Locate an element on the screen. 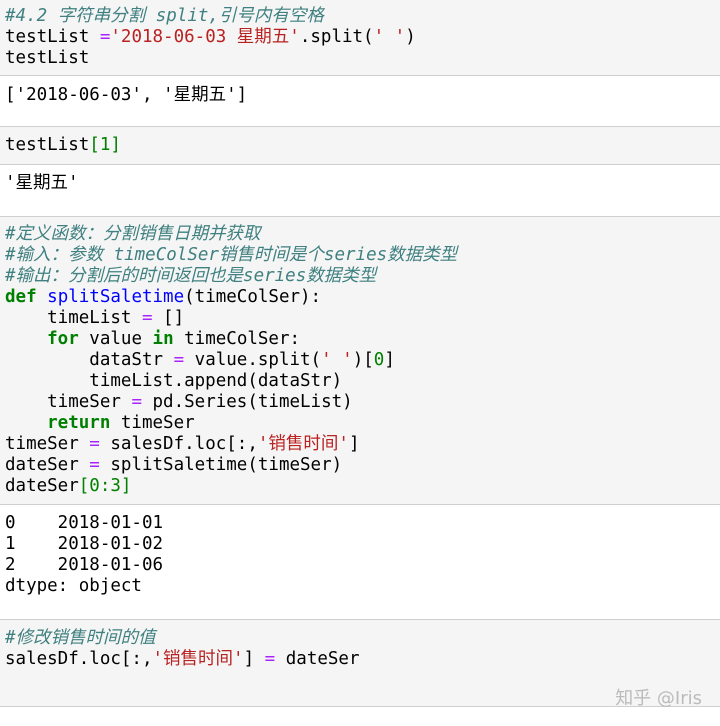  code-token: .split( is located at coordinates (336, 37).